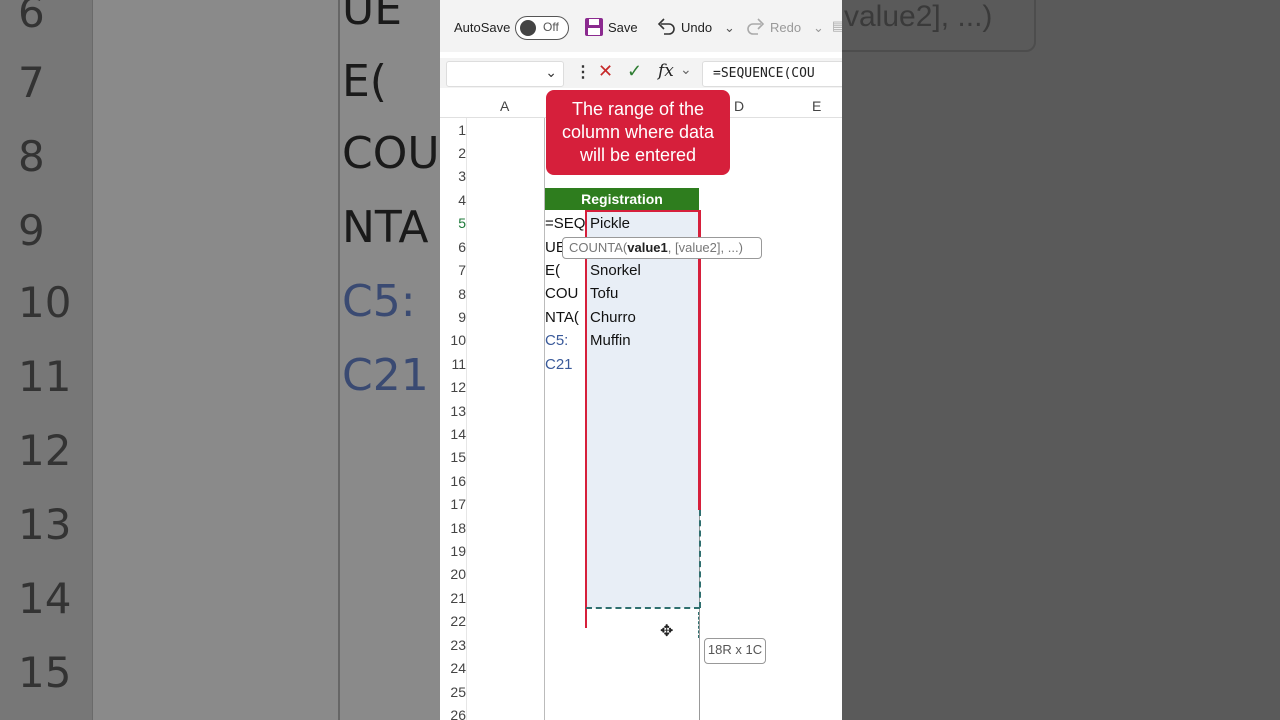 The width and height of the screenshot is (1280, 720). Describe the element at coordinates (705, 247) in the screenshot. I see `hint-other-args: , [value2], ...)` at that location.